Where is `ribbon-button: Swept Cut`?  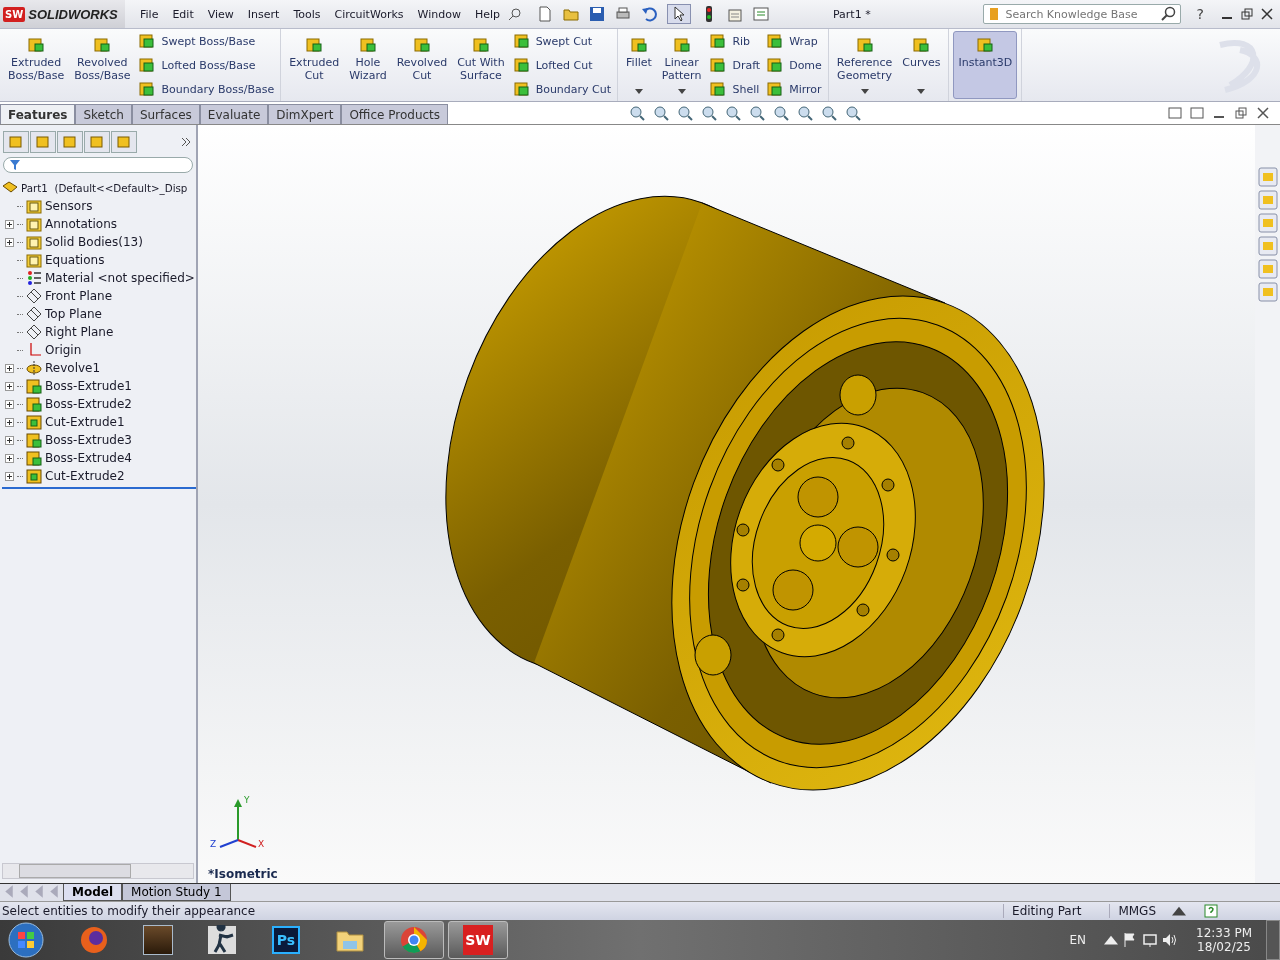
ribbon-button: Swept Cut is located at coordinates (562, 41).